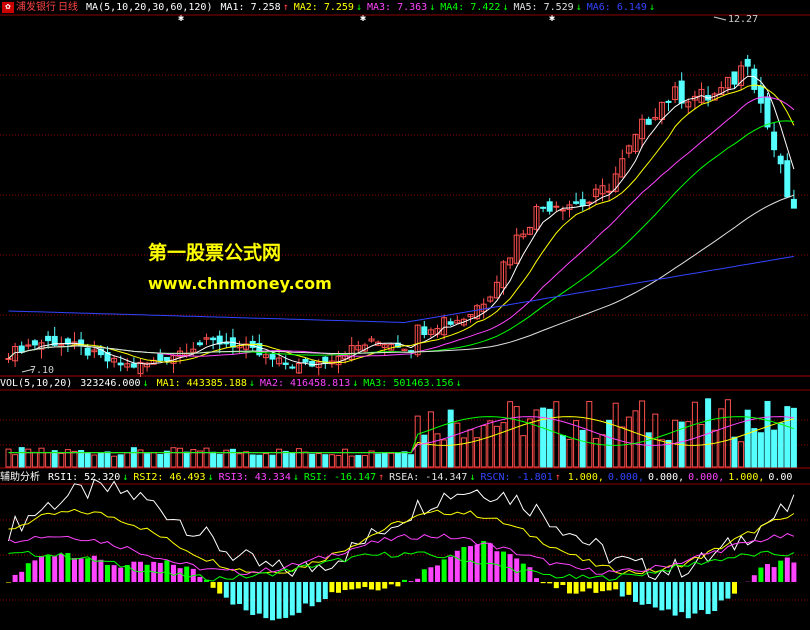 Image resolution: width=810 pixels, height=630 pixels. Describe the element at coordinates (720, 18) in the screenshot. I see `high-pointer` at that location.